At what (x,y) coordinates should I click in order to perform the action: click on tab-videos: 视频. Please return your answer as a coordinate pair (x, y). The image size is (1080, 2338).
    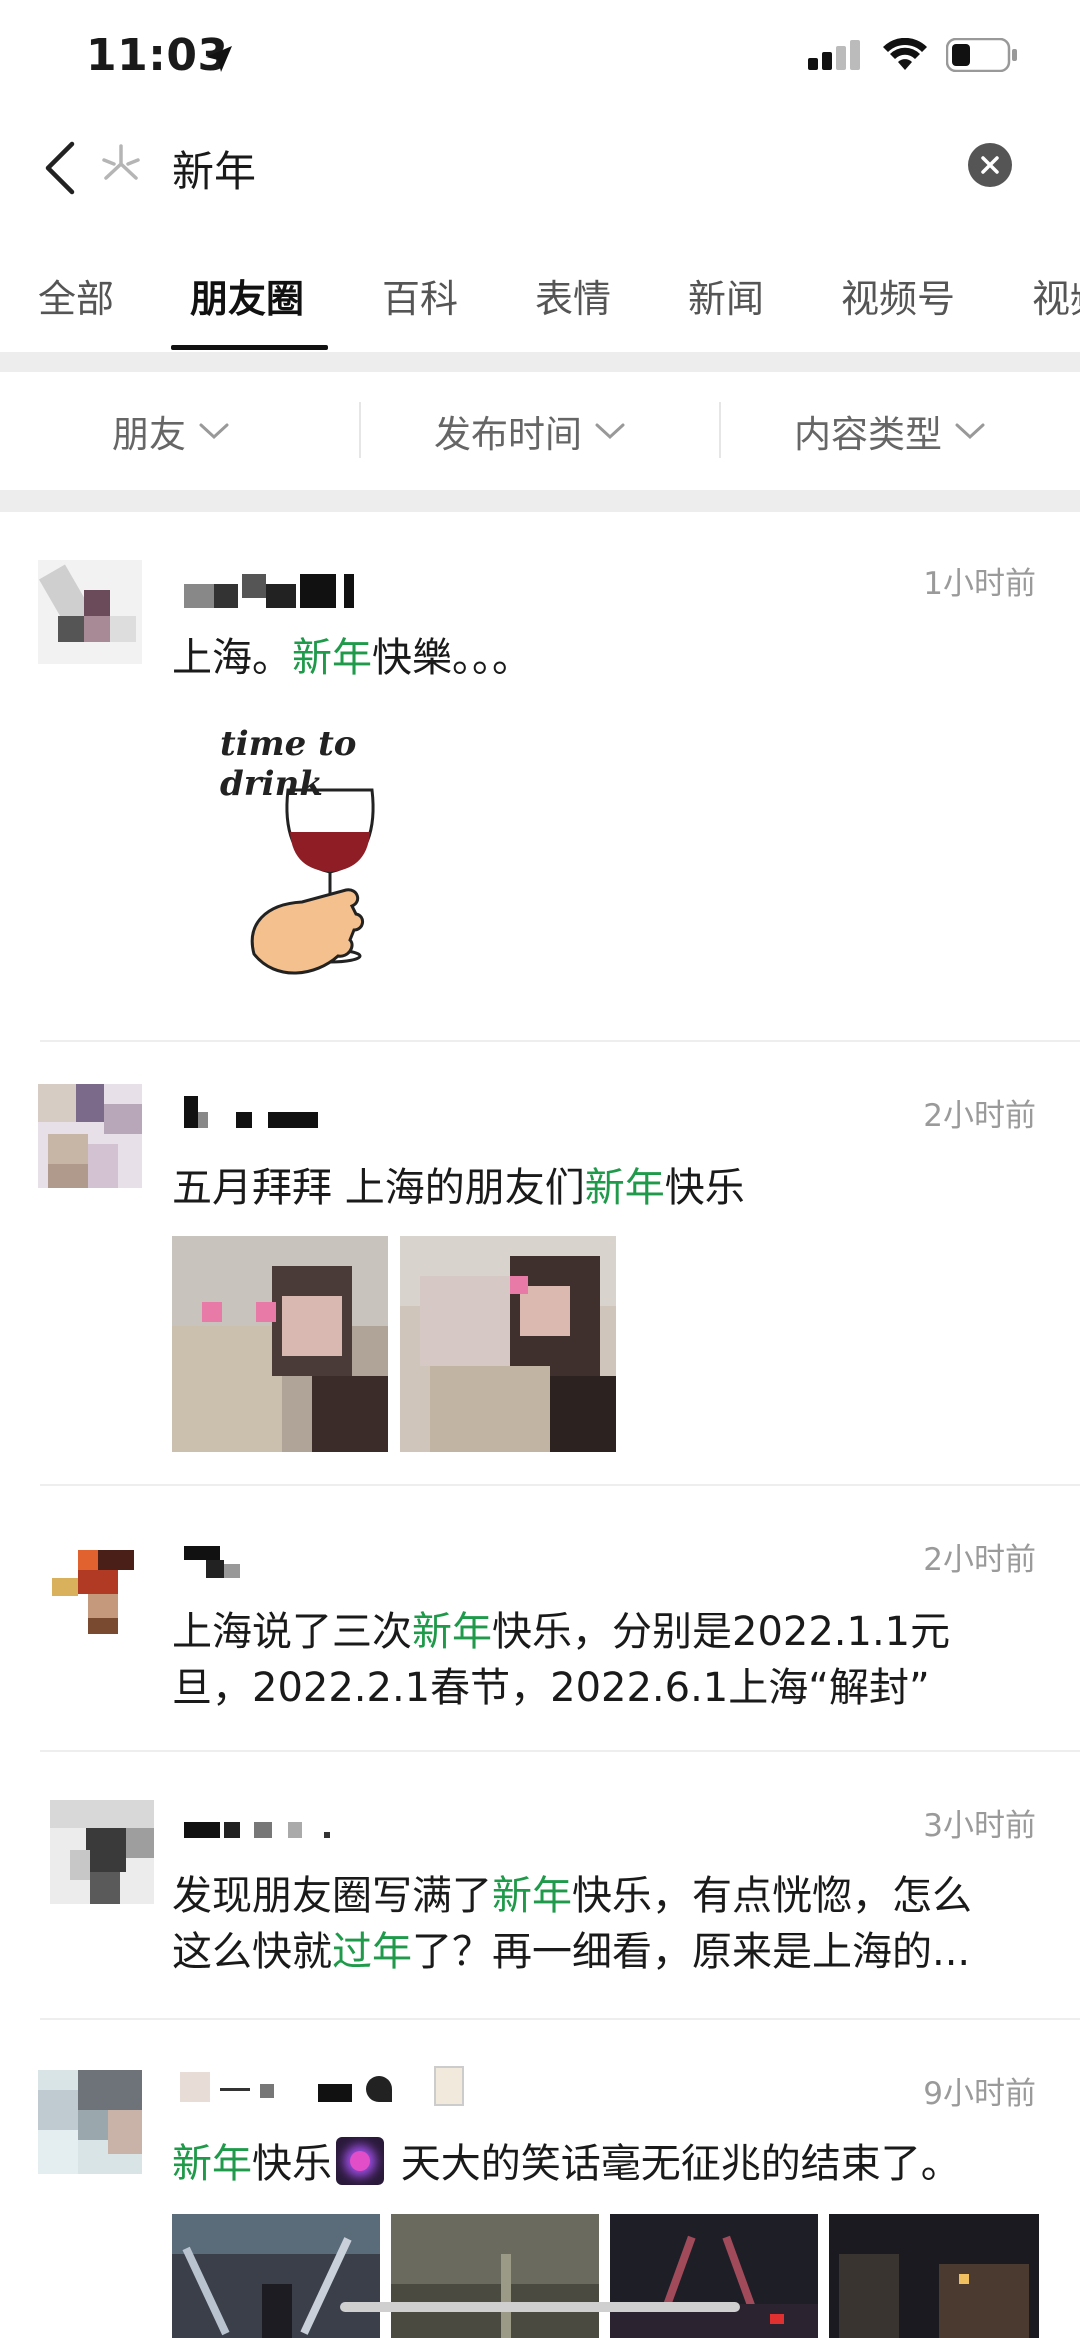
    Looking at the image, I should click on (1056, 295).